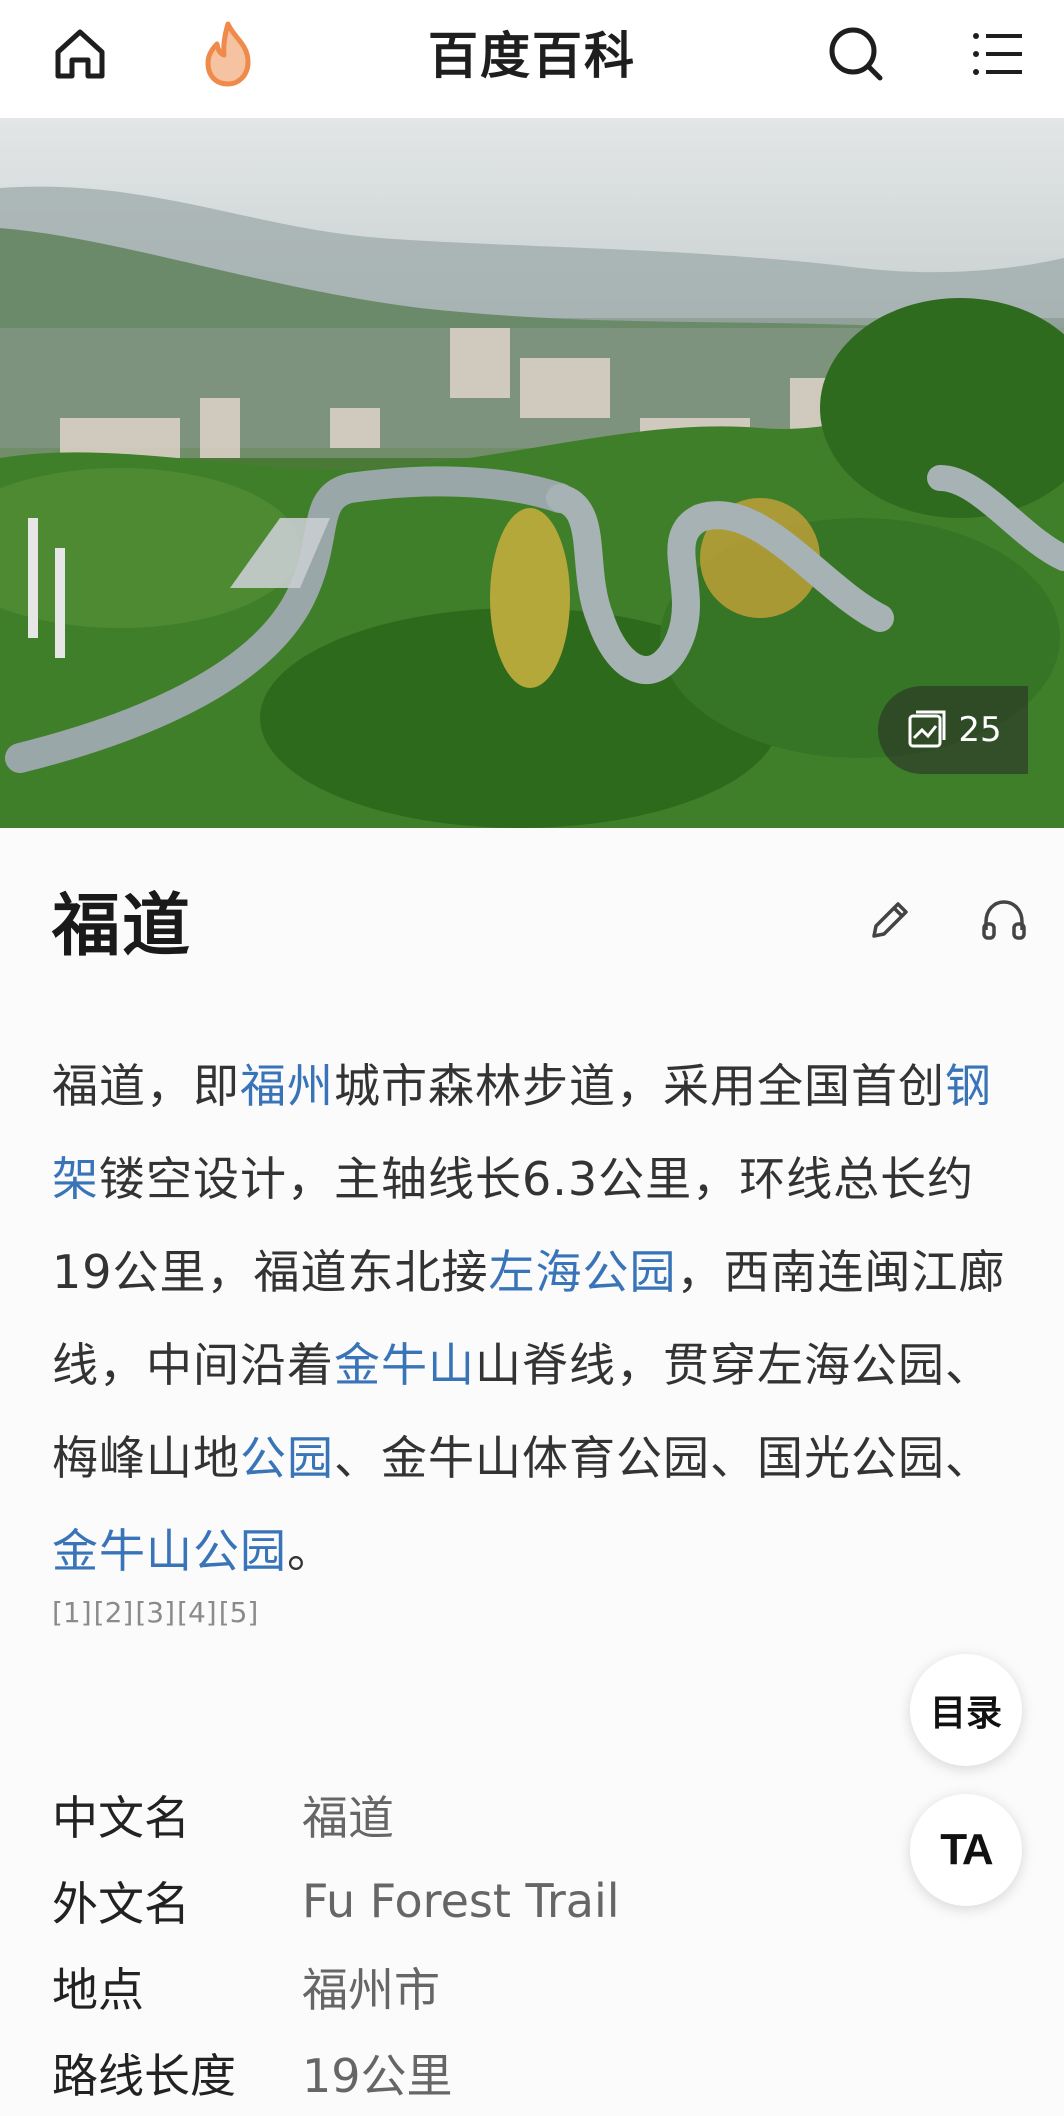 The image size is (1064, 2116). I want to click on reference-link: [5], so click(239, 1612).